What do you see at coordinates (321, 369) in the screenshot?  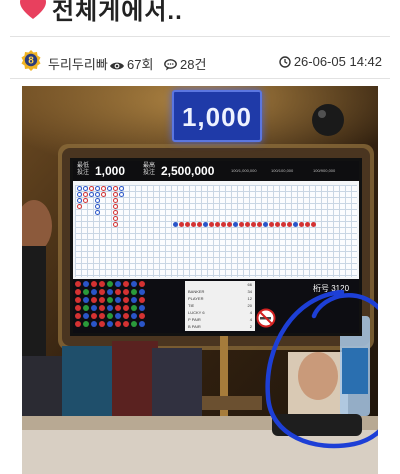 I see `blue-circle-annotation` at bounding box center [321, 369].